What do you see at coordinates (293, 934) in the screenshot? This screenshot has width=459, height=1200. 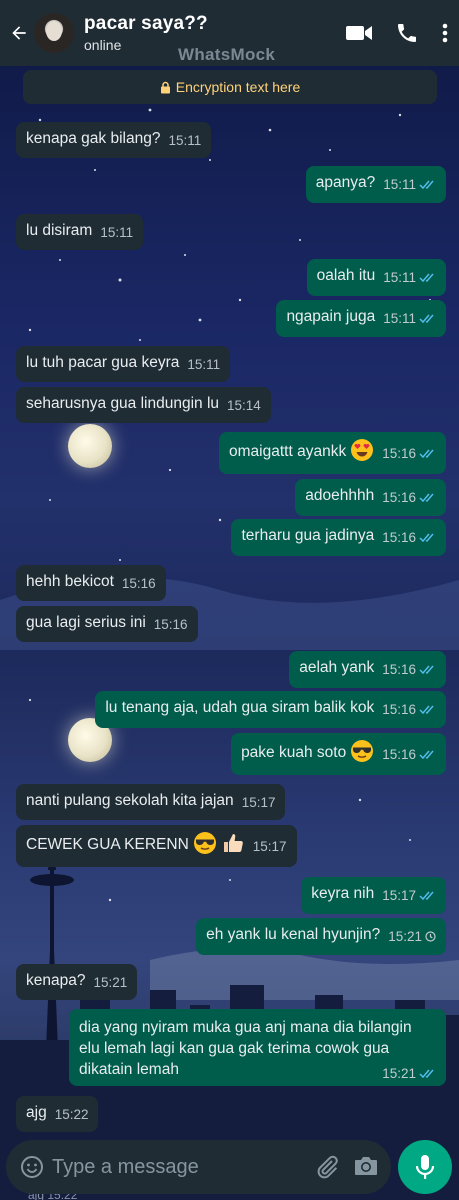 I see `message-text: eh yank lu kenal hyunjin?` at bounding box center [293, 934].